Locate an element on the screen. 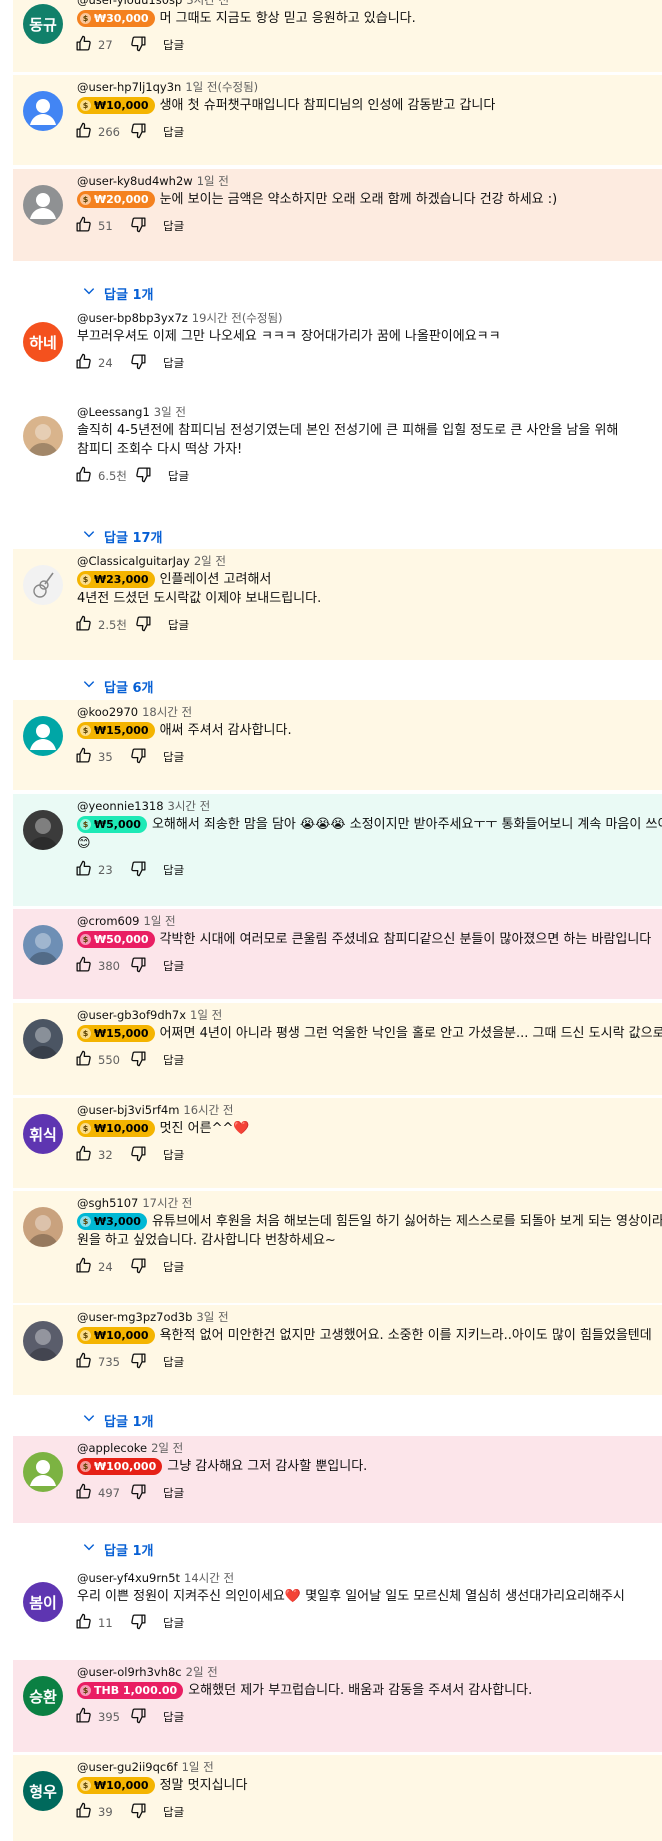 The image size is (662, 1841). avatar: 동규 is located at coordinates (43, 24).